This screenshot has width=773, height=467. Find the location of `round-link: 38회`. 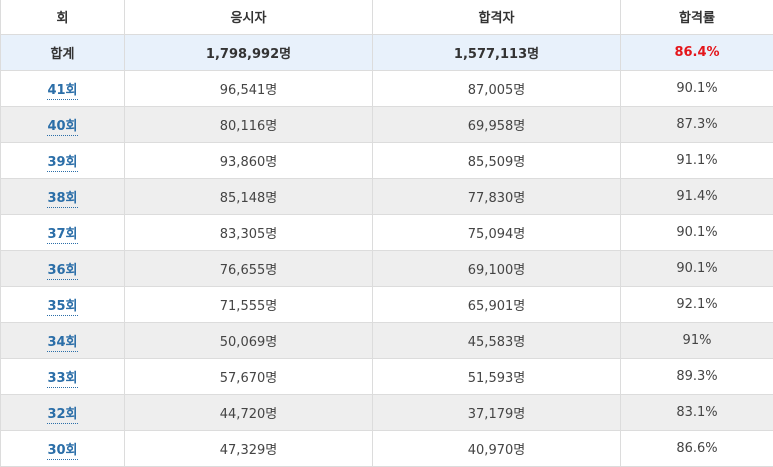

round-link: 38회 is located at coordinates (62, 199).